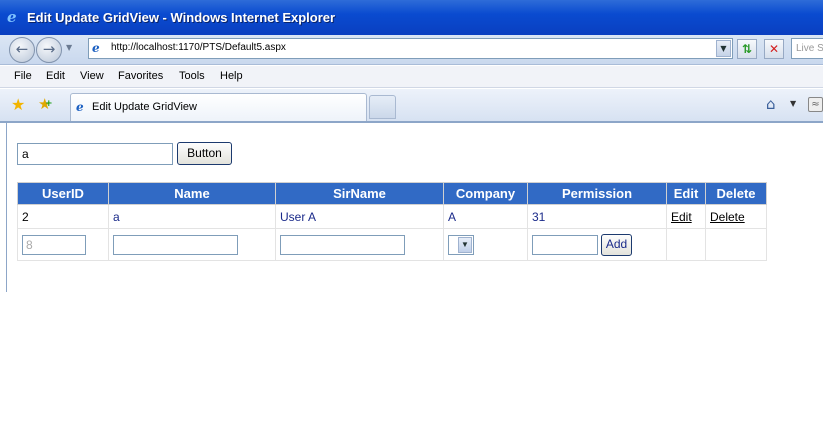 Image resolution: width=823 pixels, height=438 pixels. What do you see at coordinates (382, 107) in the screenshot?
I see `new-tab-button` at bounding box center [382, 107].